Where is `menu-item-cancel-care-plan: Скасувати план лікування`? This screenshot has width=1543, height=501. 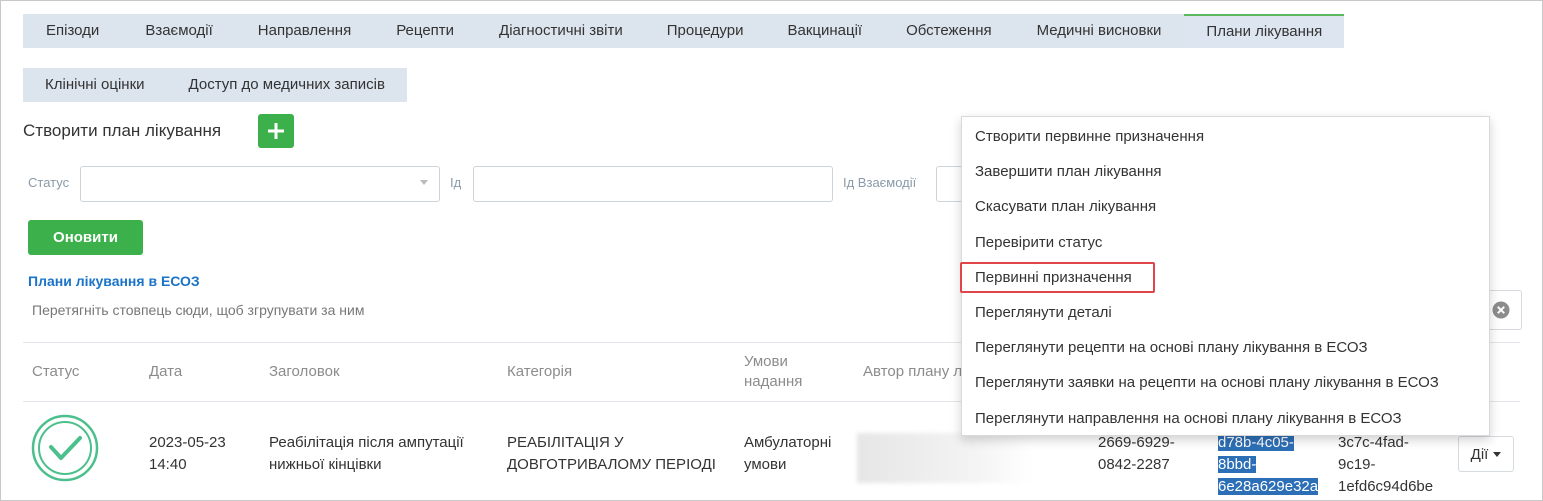
menu-item-cancel-care-plan: Скасувати план лікування is located at coordinates (1225, 206).